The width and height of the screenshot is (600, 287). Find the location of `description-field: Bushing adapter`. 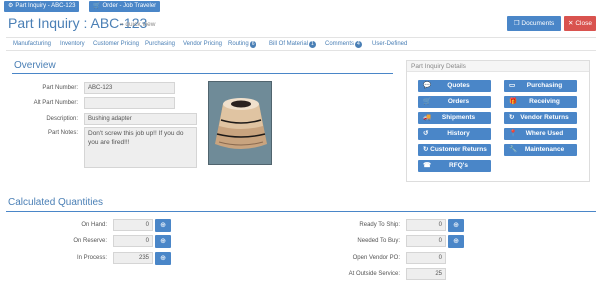

description-field: Bushing adapter is located at coordinates (140, 119).